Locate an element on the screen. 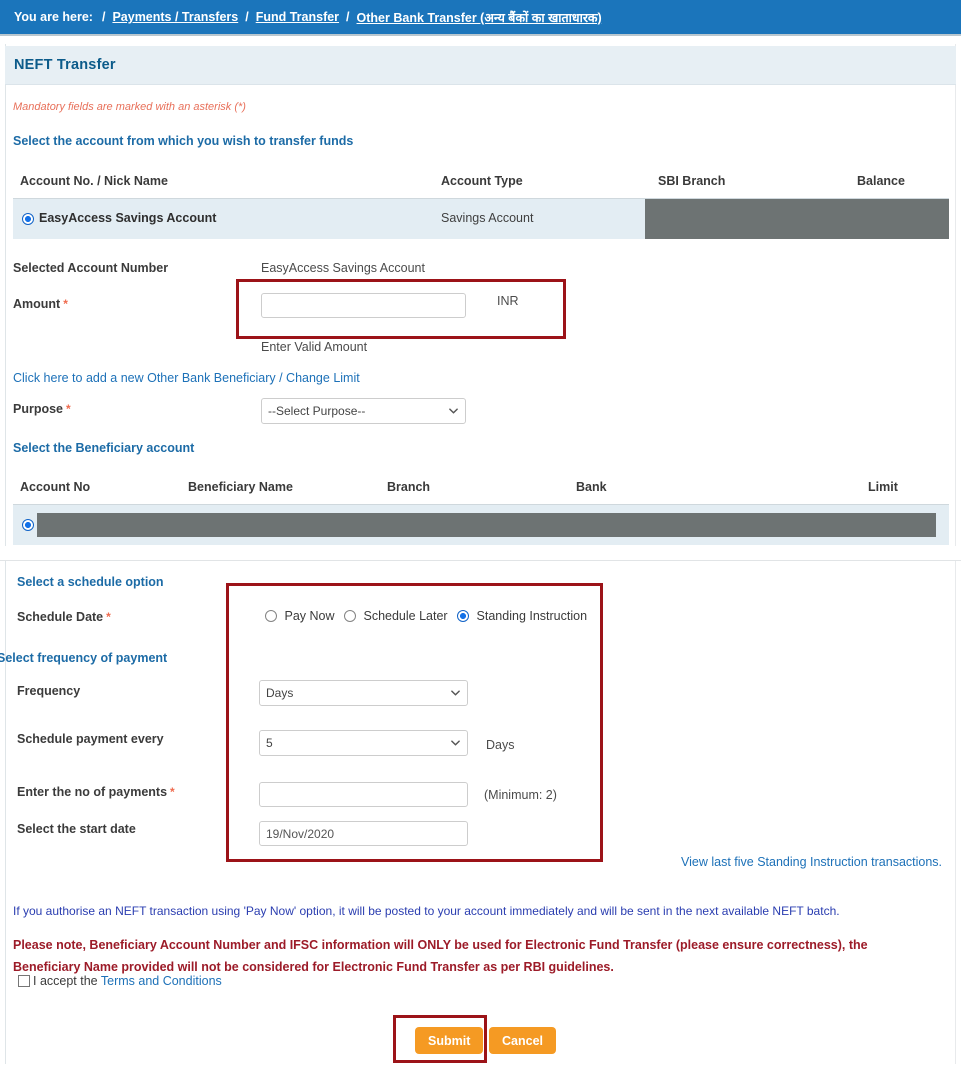 This screenshot has height=1068, width=961. schedule-later-label: Schedule Later is located at coordinates (405, 616).